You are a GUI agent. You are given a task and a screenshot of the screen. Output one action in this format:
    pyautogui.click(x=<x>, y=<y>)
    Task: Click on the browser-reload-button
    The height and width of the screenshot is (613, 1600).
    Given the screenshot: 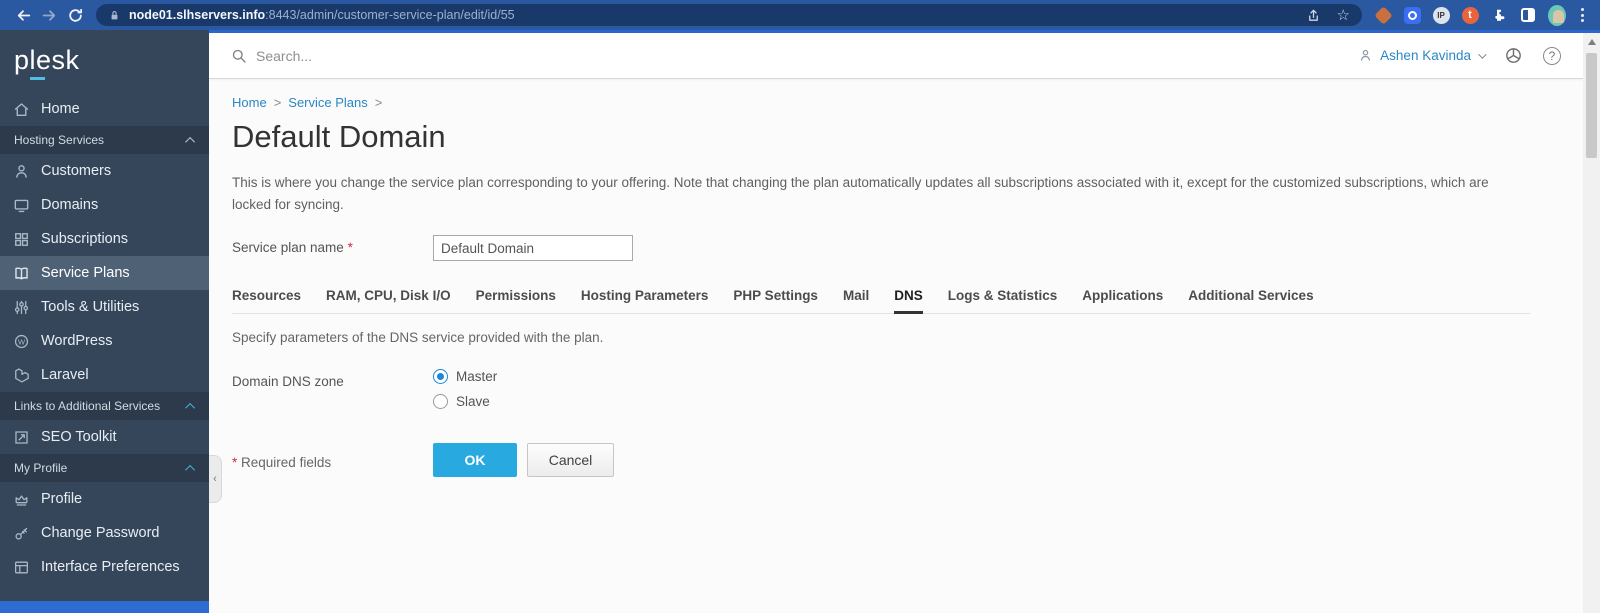 What is the action you would take?
    pyautogui.click(x=75, y=15)
    